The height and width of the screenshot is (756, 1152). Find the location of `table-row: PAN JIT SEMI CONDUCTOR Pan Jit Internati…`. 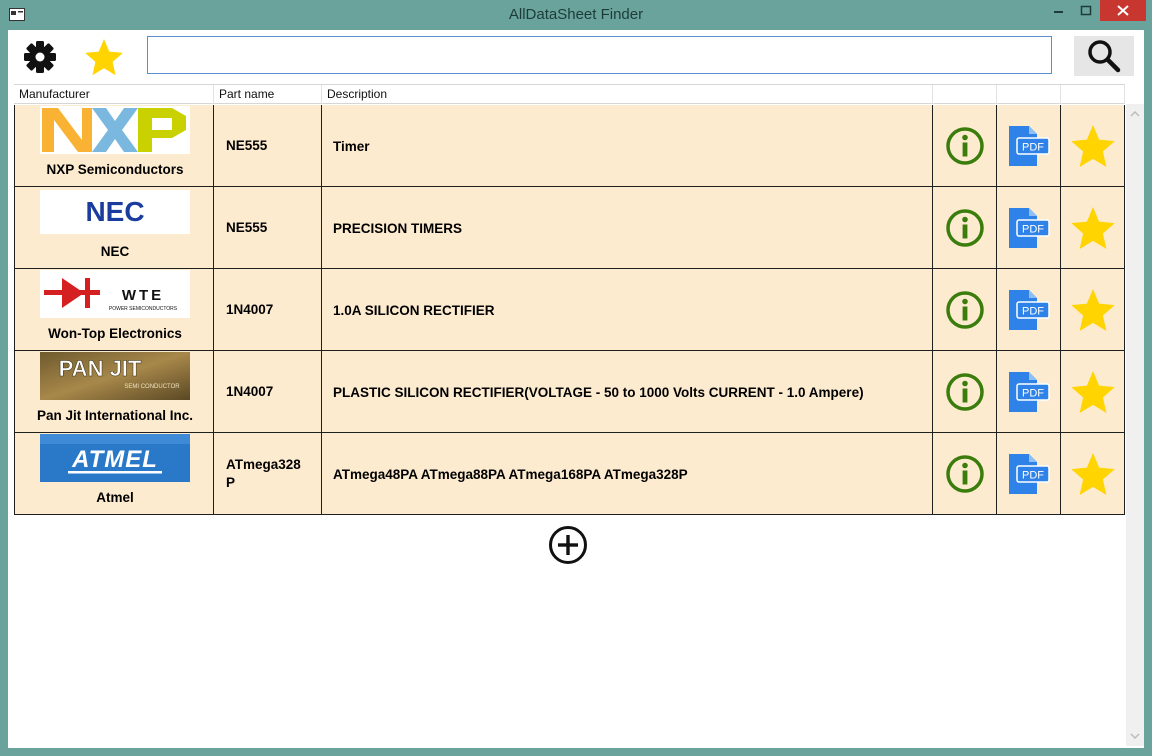

table-row: PAN JIT SEMI CONDUCTOR Pan Jit Internati… is located at coordinates (569, 392).